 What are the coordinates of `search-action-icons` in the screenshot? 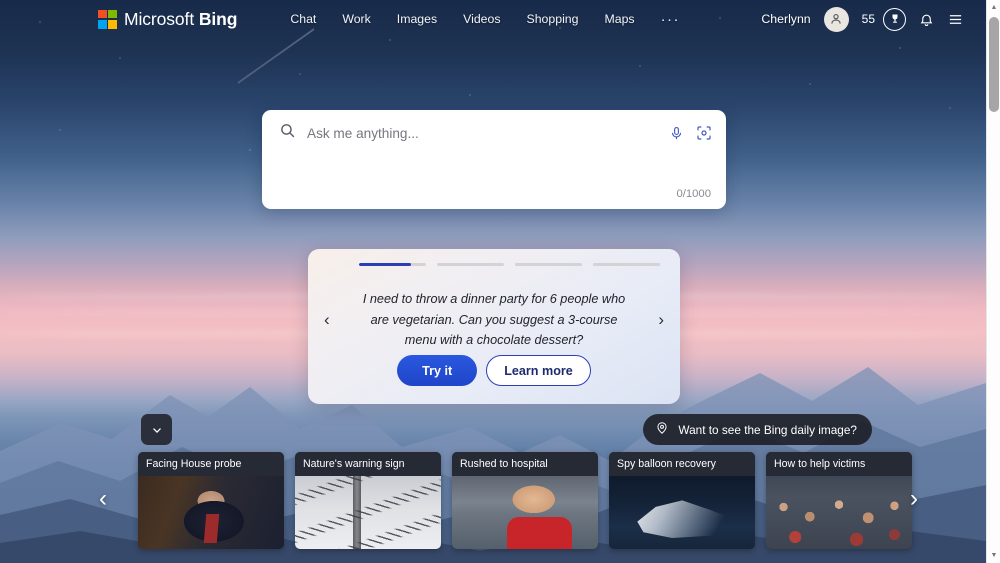 It's located at (690, 133).